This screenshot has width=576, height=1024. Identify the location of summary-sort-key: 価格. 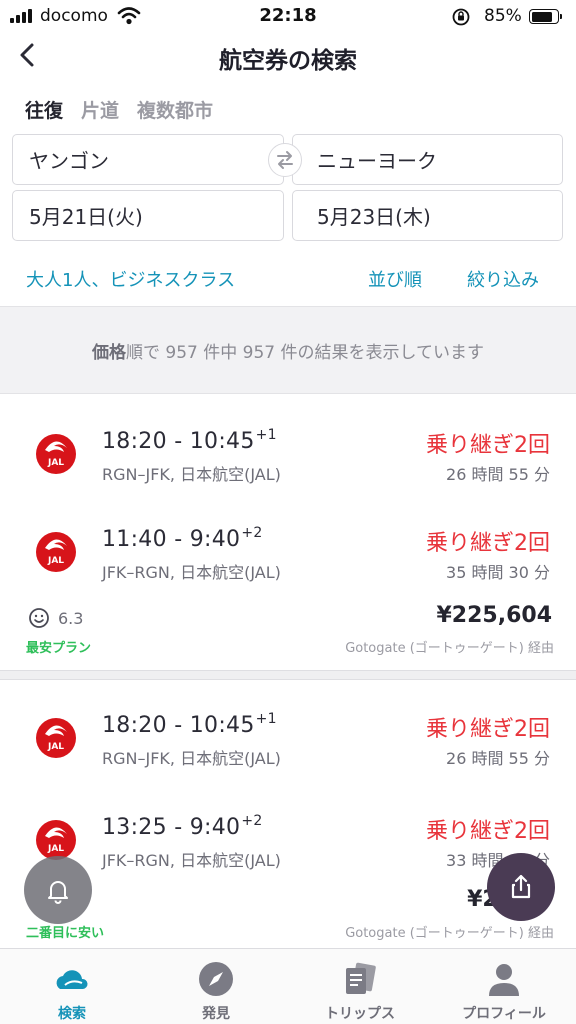
(109, 352).